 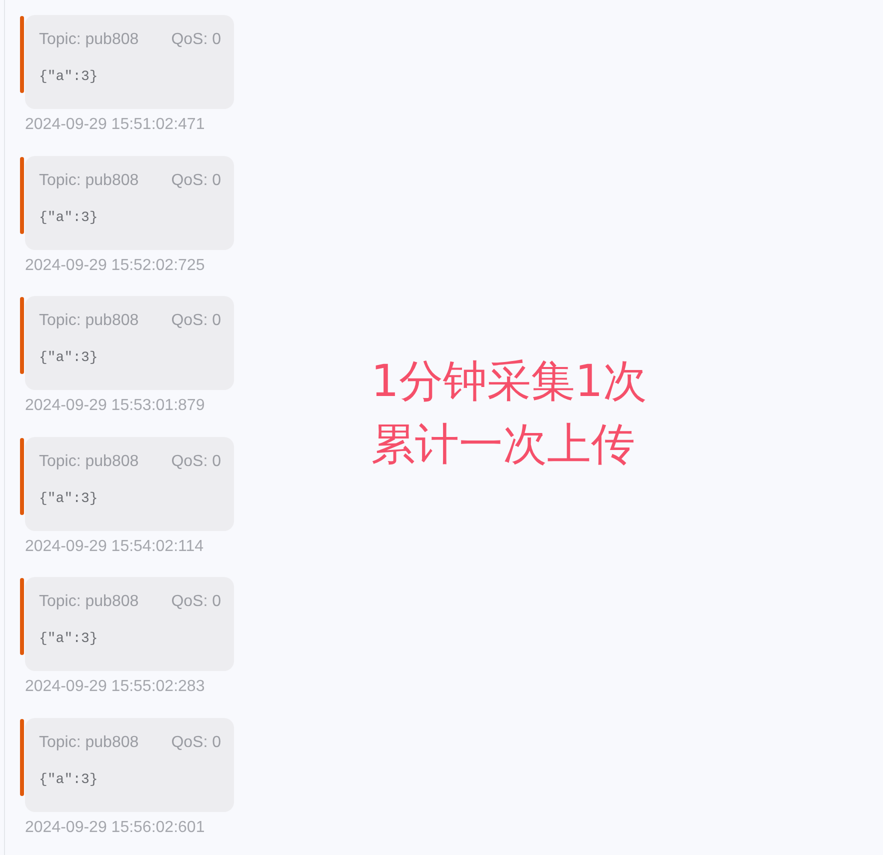 What do you see at coordinates (115, 124) in the screenshot?
I see `message-timestamp: 2024-09-29 15:51:02:471` at bounding box center [115, 124].